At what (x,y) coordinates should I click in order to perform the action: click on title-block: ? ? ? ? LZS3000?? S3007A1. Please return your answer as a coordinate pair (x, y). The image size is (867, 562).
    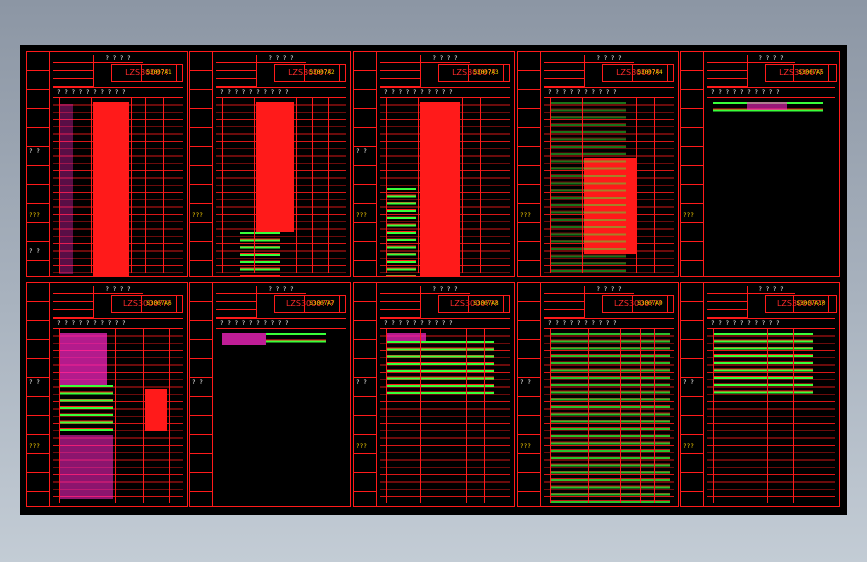
    Looking at the image, I should click on (118, 71).